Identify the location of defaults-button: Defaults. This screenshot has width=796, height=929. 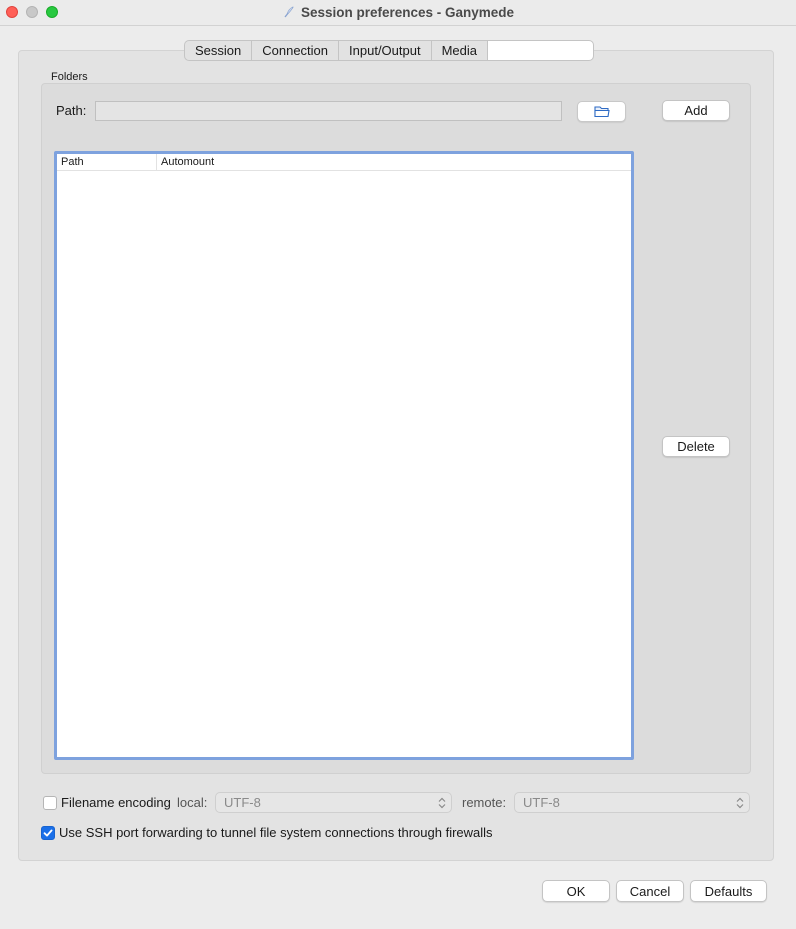
(728, 891).